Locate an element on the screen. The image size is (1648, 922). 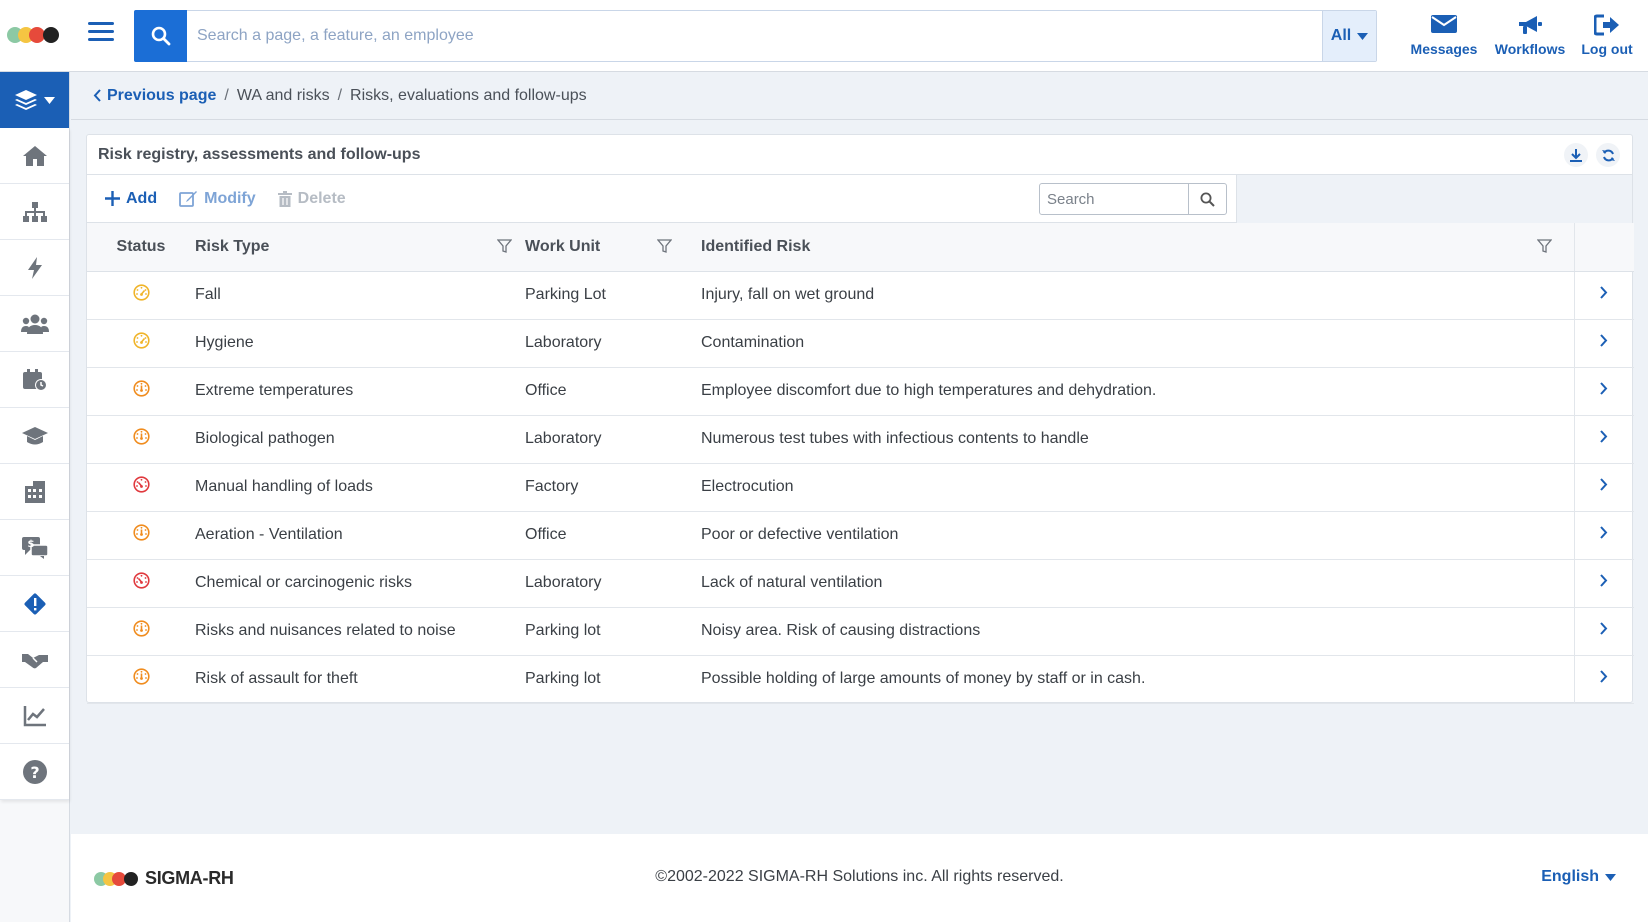
column-label-risk-type: Risk Type is located at coordinates (232, 246).